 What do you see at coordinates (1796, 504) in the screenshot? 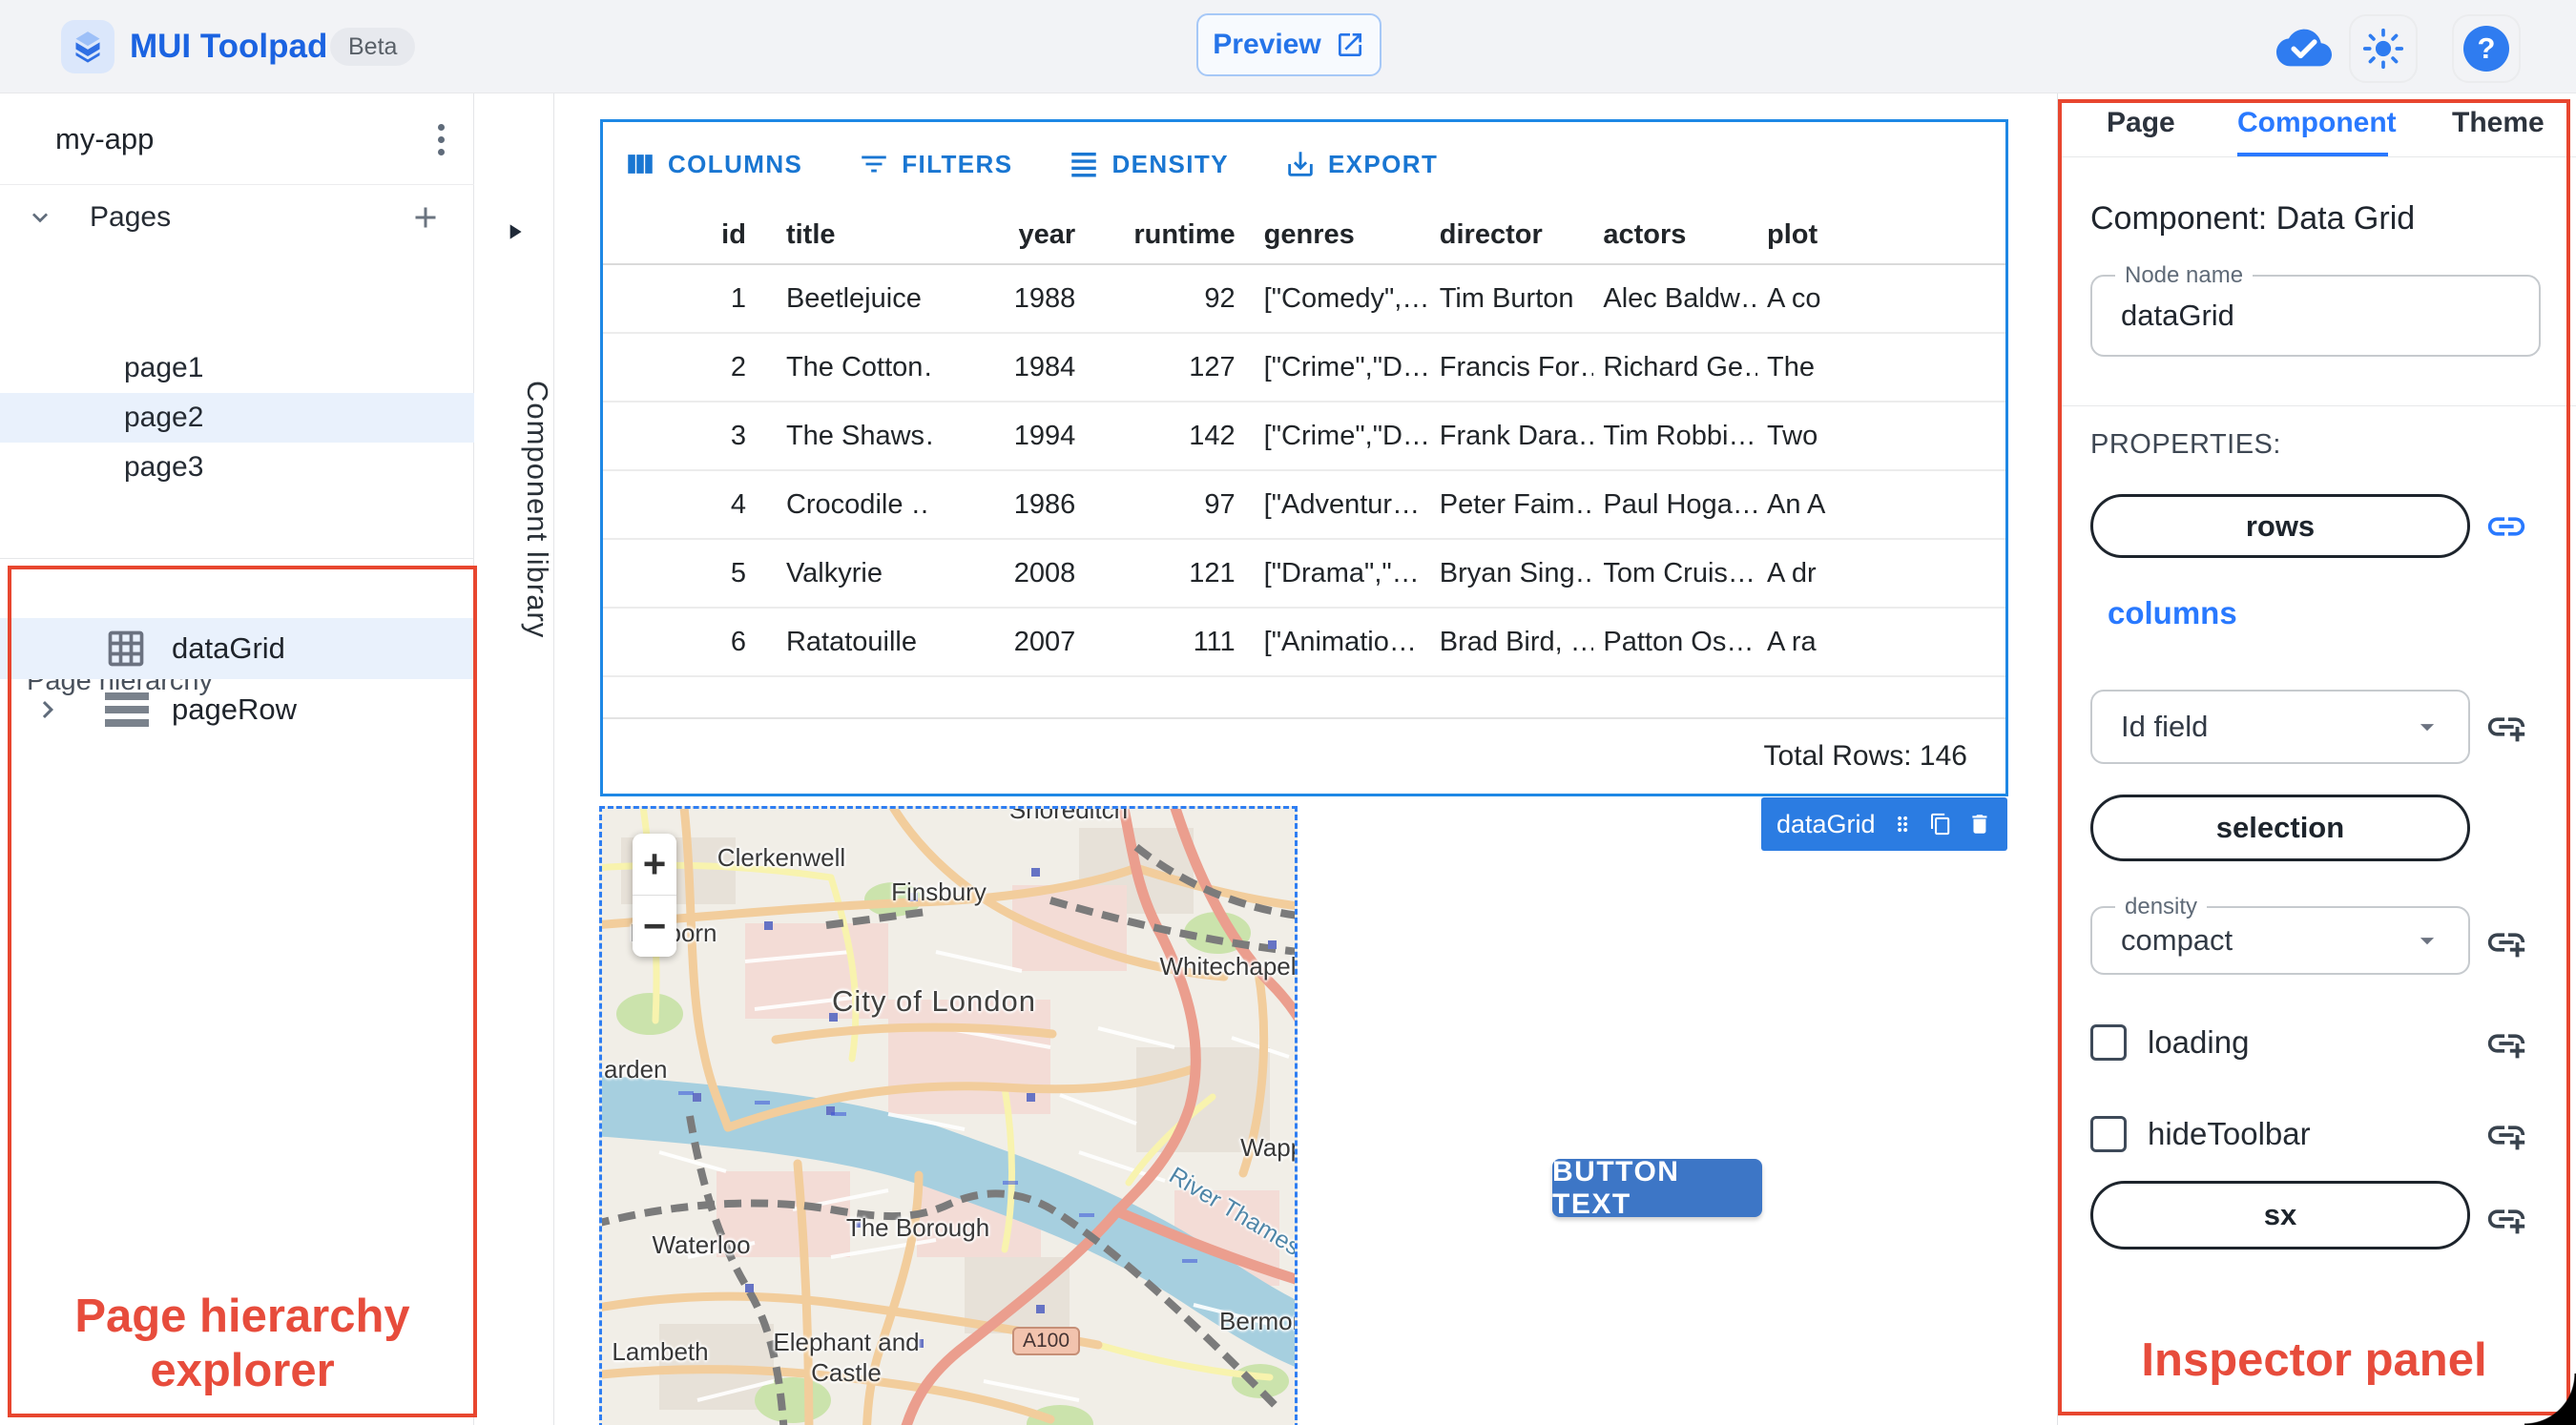
I see `cell-plot: An A` at bounding box center [1796, 504].